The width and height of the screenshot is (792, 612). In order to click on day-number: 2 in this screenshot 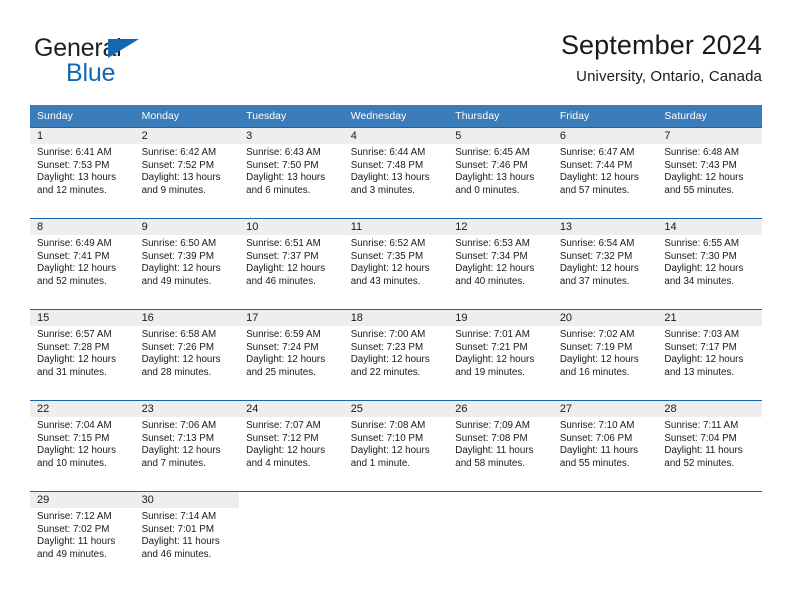, I will do `click(187, 136)`.